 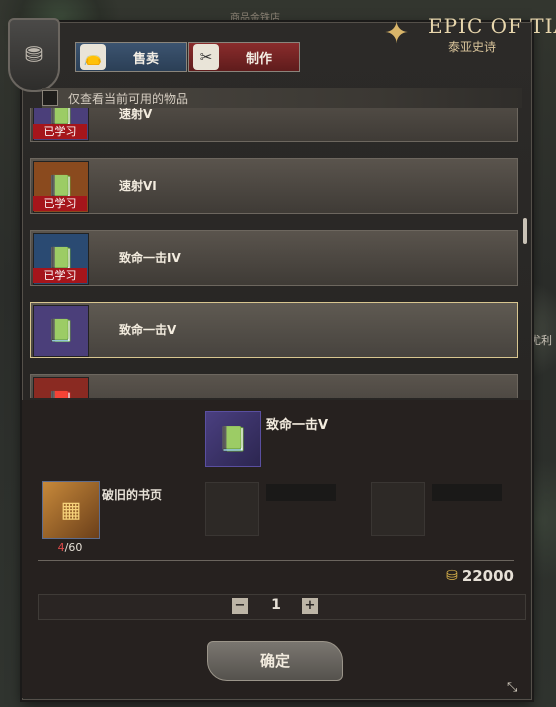 I want to click on logo-brand: EPIC OF TIA, so click(x=492, y=26).